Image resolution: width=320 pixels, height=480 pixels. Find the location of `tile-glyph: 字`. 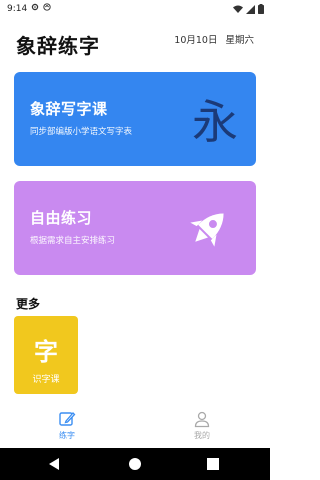

tile-glyph: 字 is located at coordinates (46, 352).